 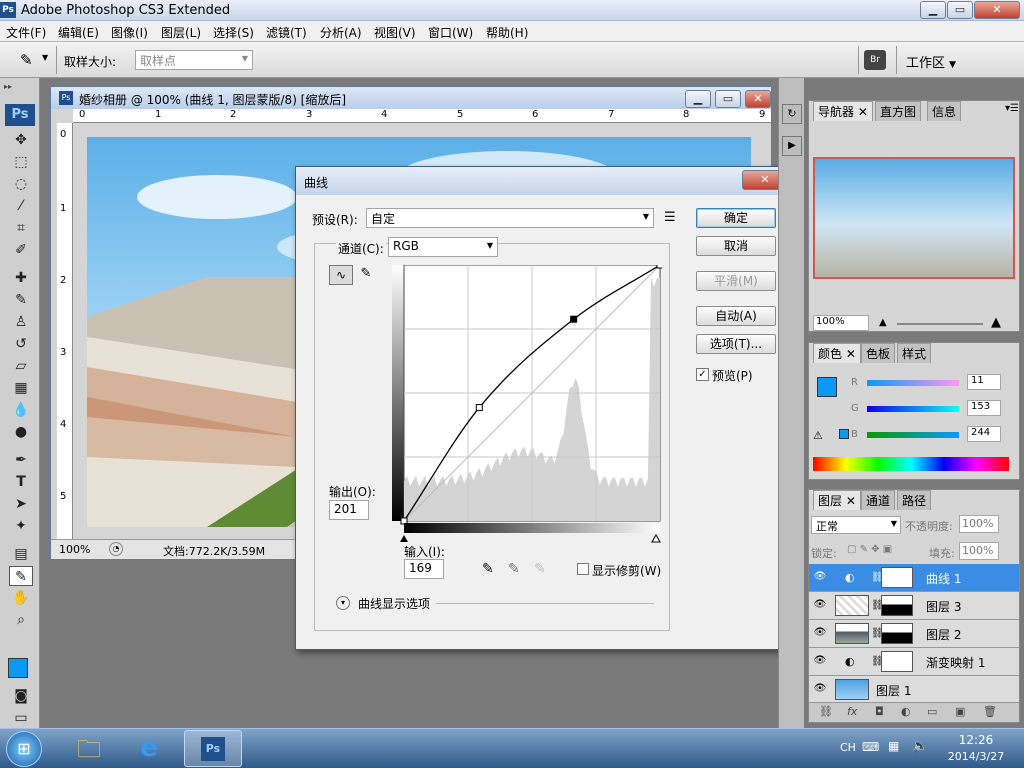 What do you see at coordinates (818, 435) in the screenshot?
I see `gamut-warning-icon: ⚠` at bounding box center [818, 435].